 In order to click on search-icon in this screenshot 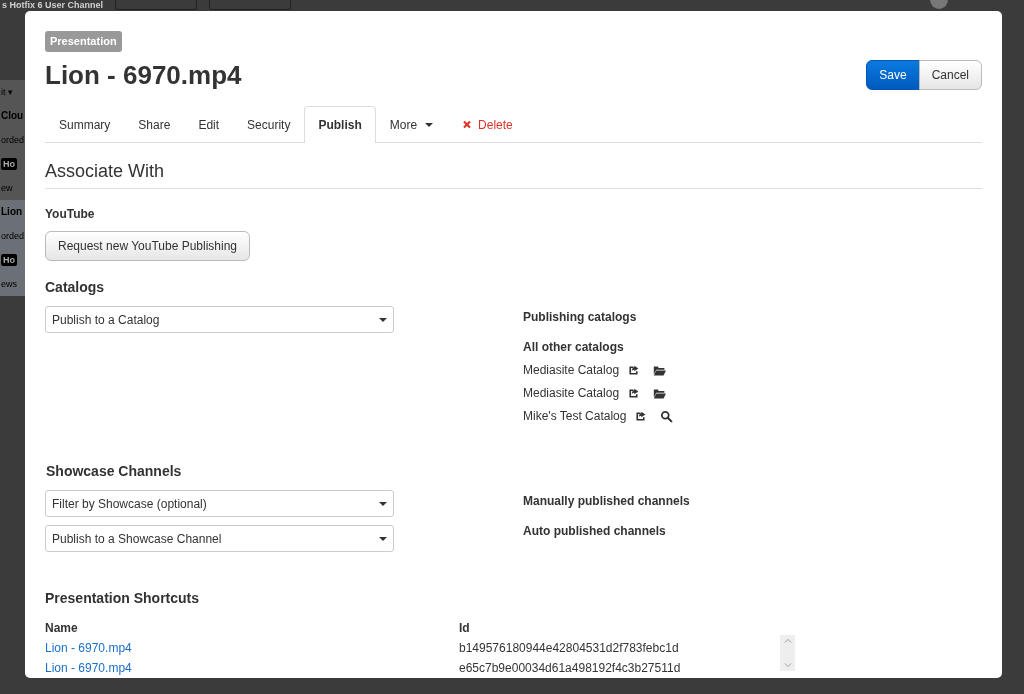, I will do `click(667, 416)`.